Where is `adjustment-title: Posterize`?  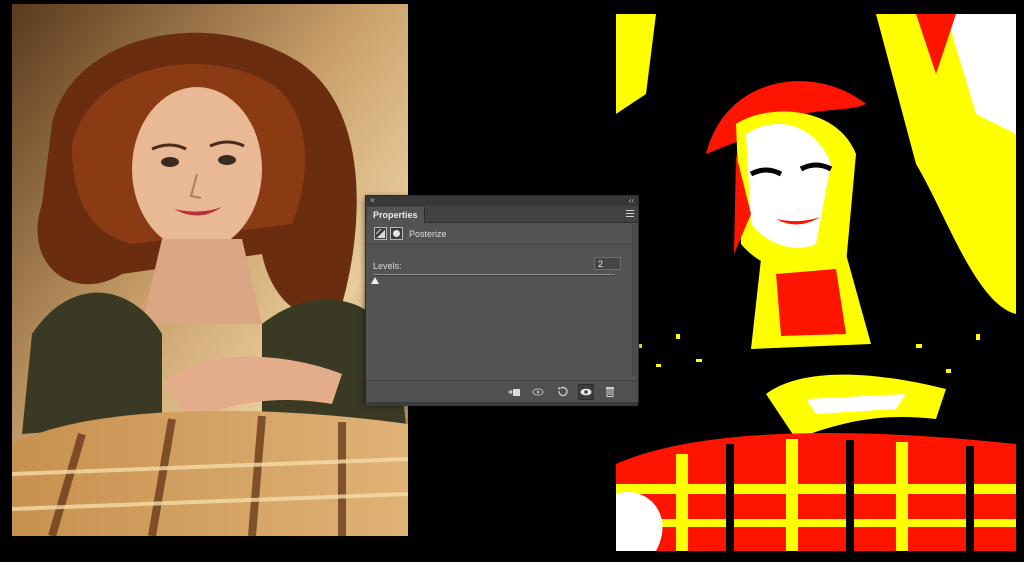
adjustment-title: Posterize is located at coordinates (428, 233).